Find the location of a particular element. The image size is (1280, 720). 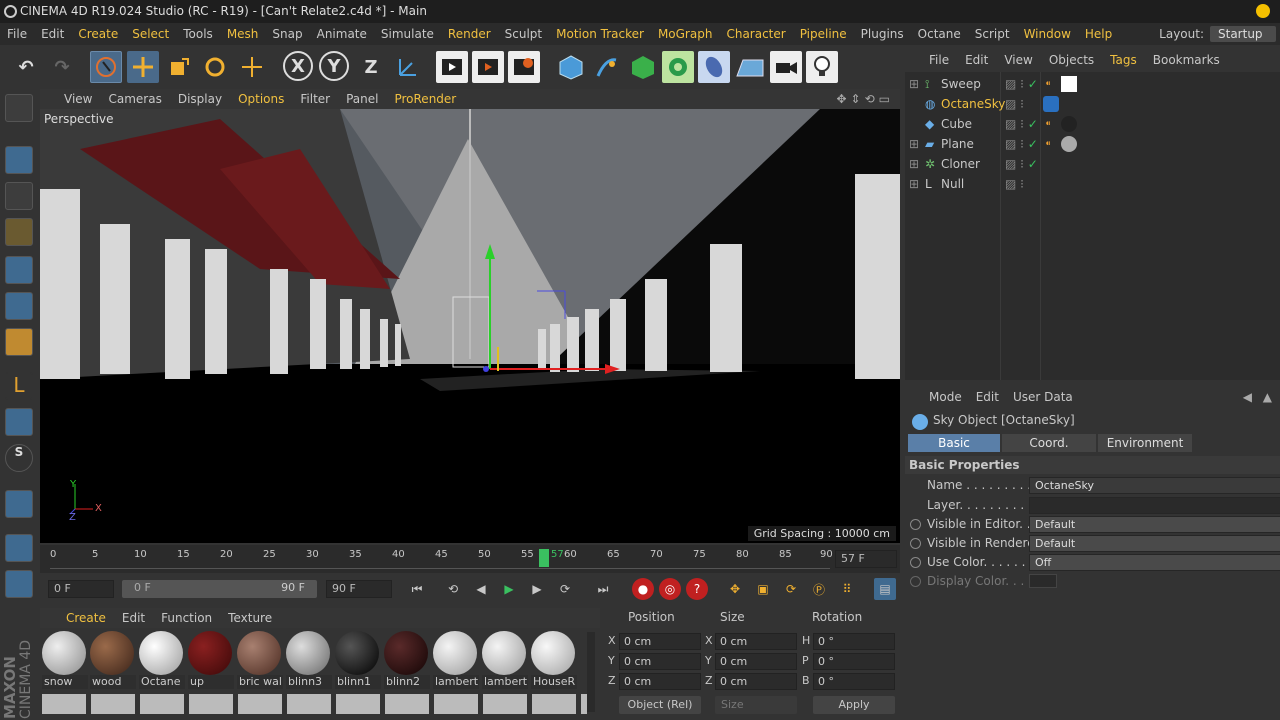

menu-simulate: Simulate is located at coordinates (407, 34).